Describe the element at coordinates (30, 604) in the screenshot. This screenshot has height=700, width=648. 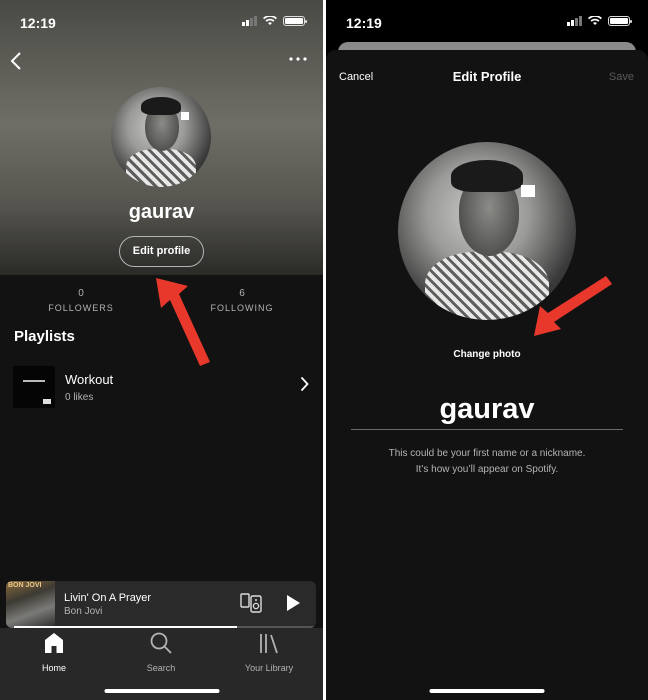
I see `album-art: BON JOVI` at that location.